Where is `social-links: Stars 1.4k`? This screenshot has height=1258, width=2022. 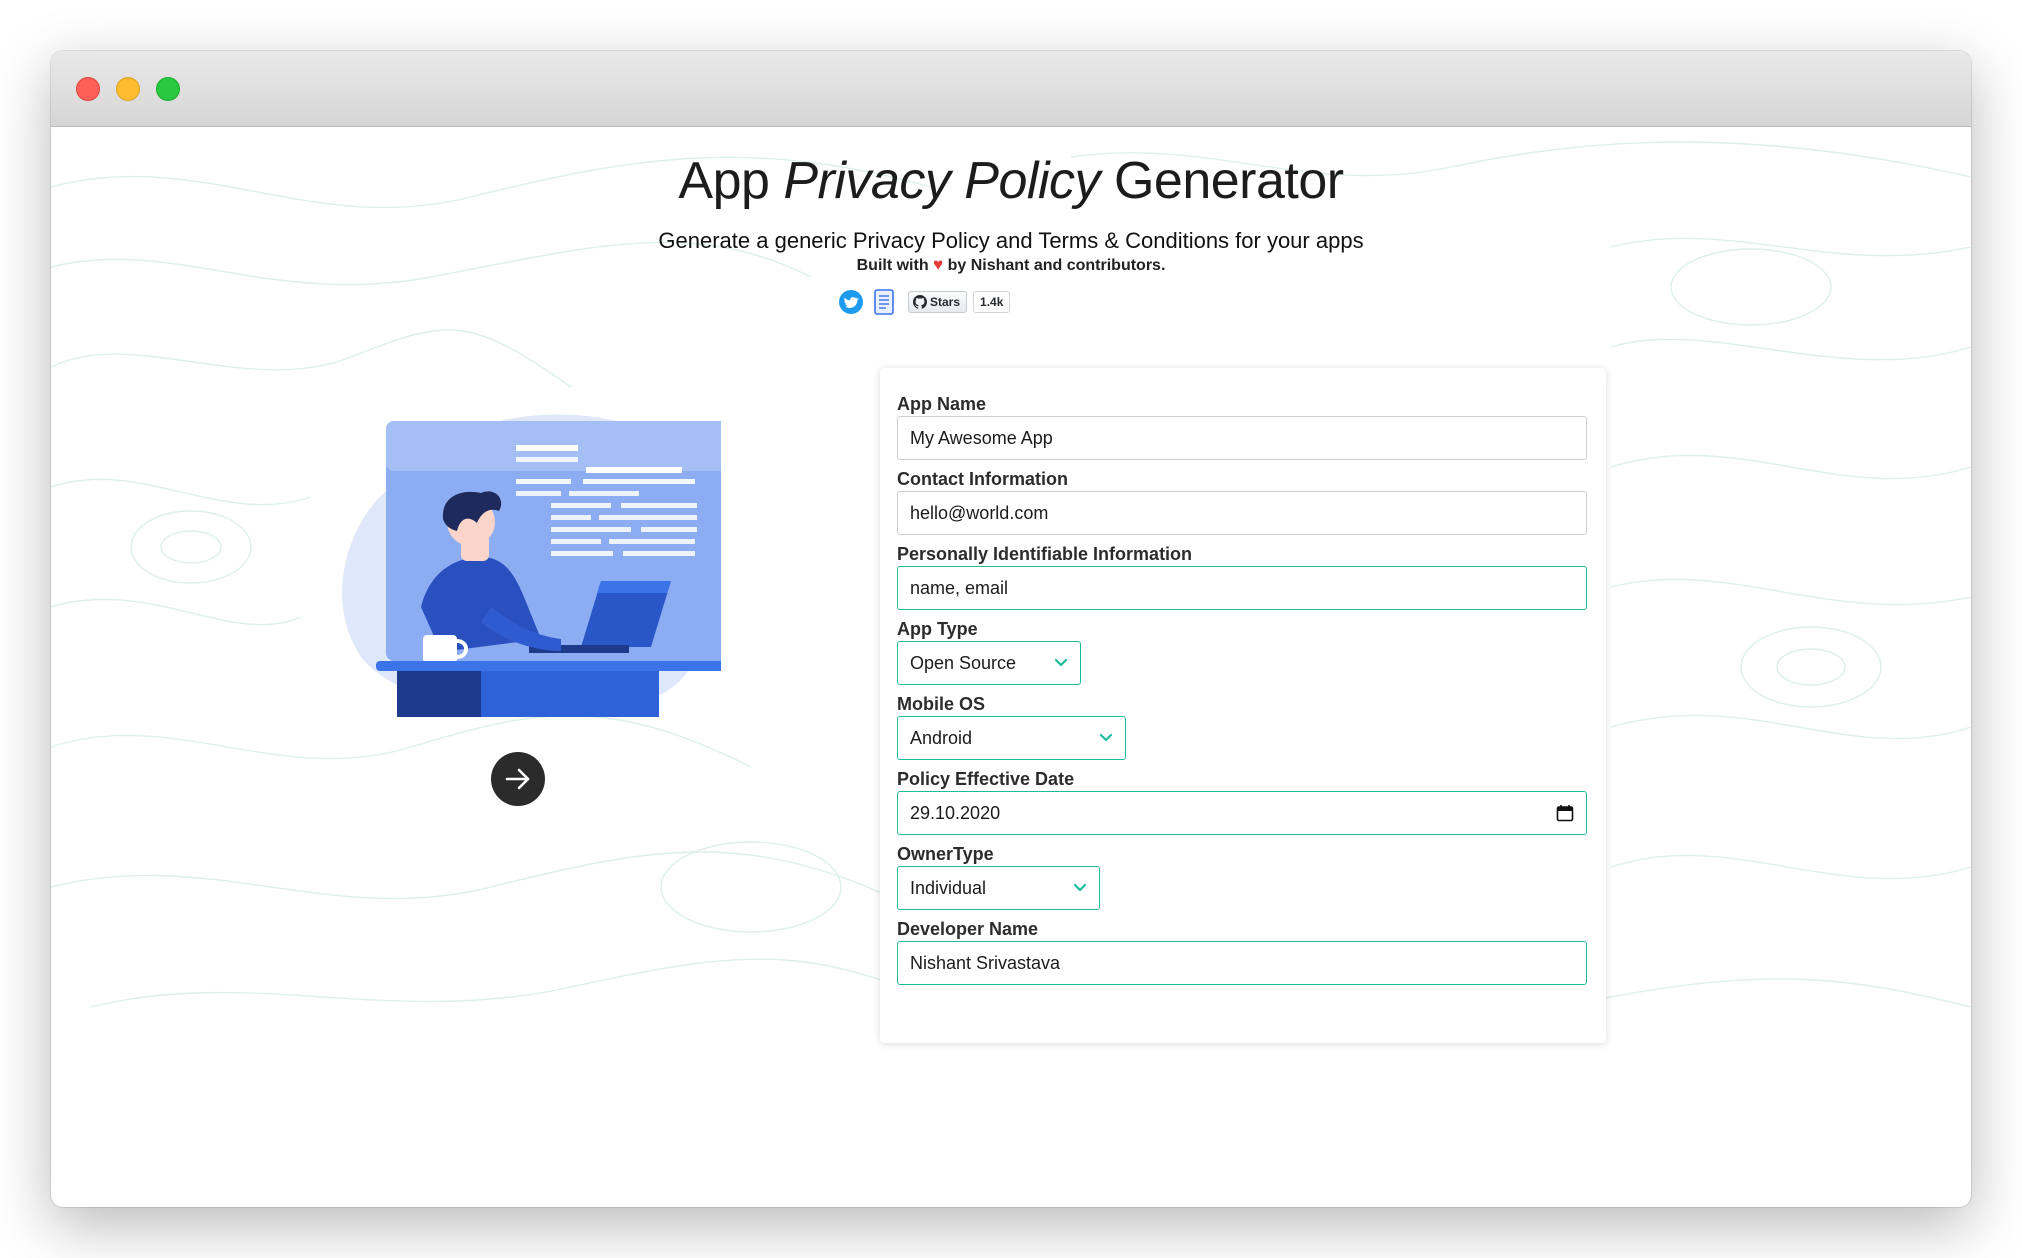
social-links: Stars 1.4k is located at coordinates (1011, 302).